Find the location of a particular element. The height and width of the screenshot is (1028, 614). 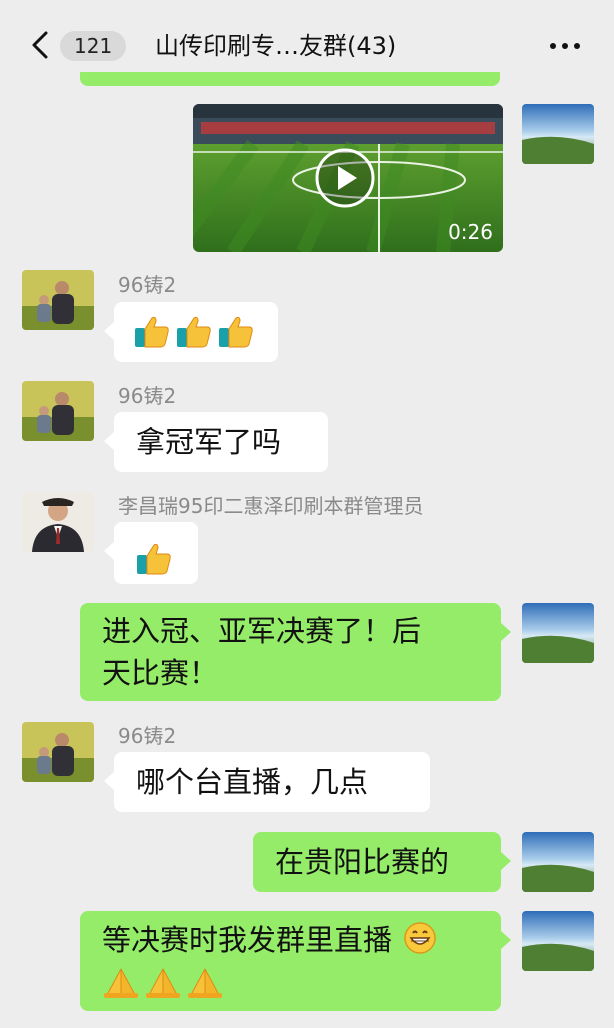

message-text: 在贵阳比赛的 is located at coordinates (362, 862).